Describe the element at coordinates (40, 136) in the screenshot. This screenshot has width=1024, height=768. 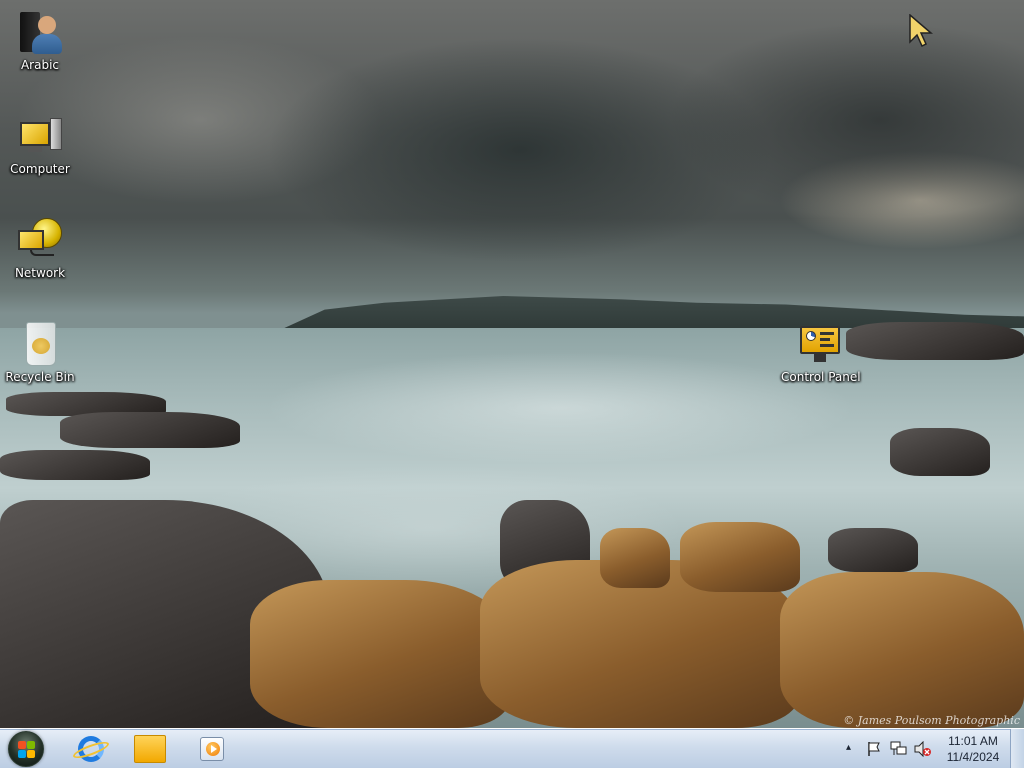
I see `computer-icon` at that location.